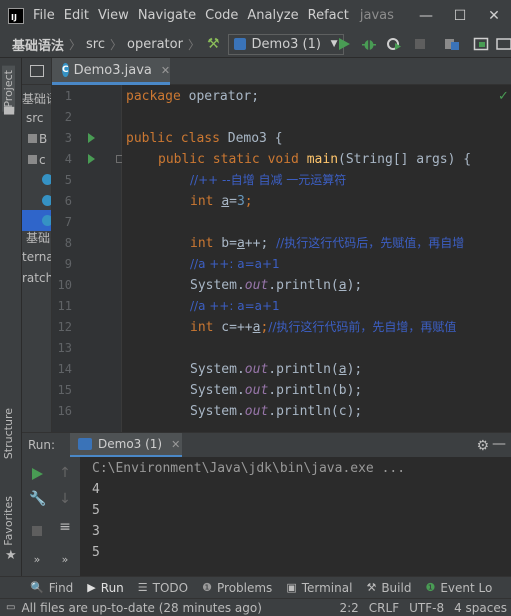  What do you see at coordinates (237, 588) in the screenshot?
I see `problems-tab: ❶ Problems` at bounding box center [237, 588].